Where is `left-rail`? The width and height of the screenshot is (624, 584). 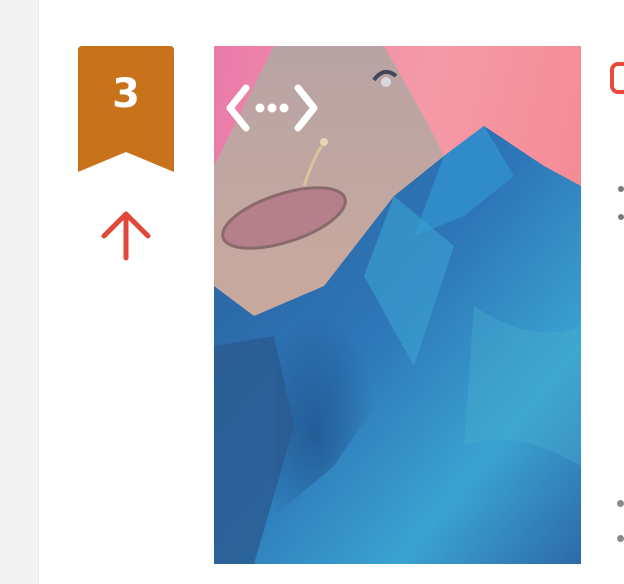 left-rail is located at coordinates (19, 292).